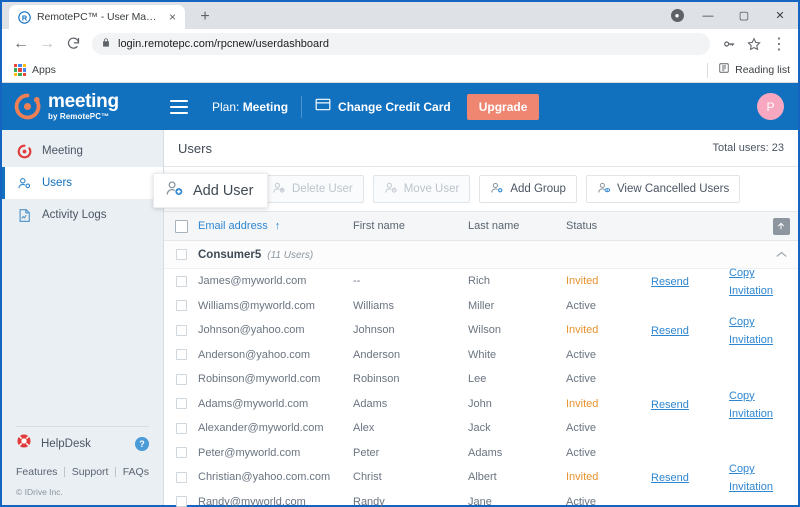 This screenshot has width=800, height=507. I want to click on column-header-email: Email address ↑, so click(275, 226).